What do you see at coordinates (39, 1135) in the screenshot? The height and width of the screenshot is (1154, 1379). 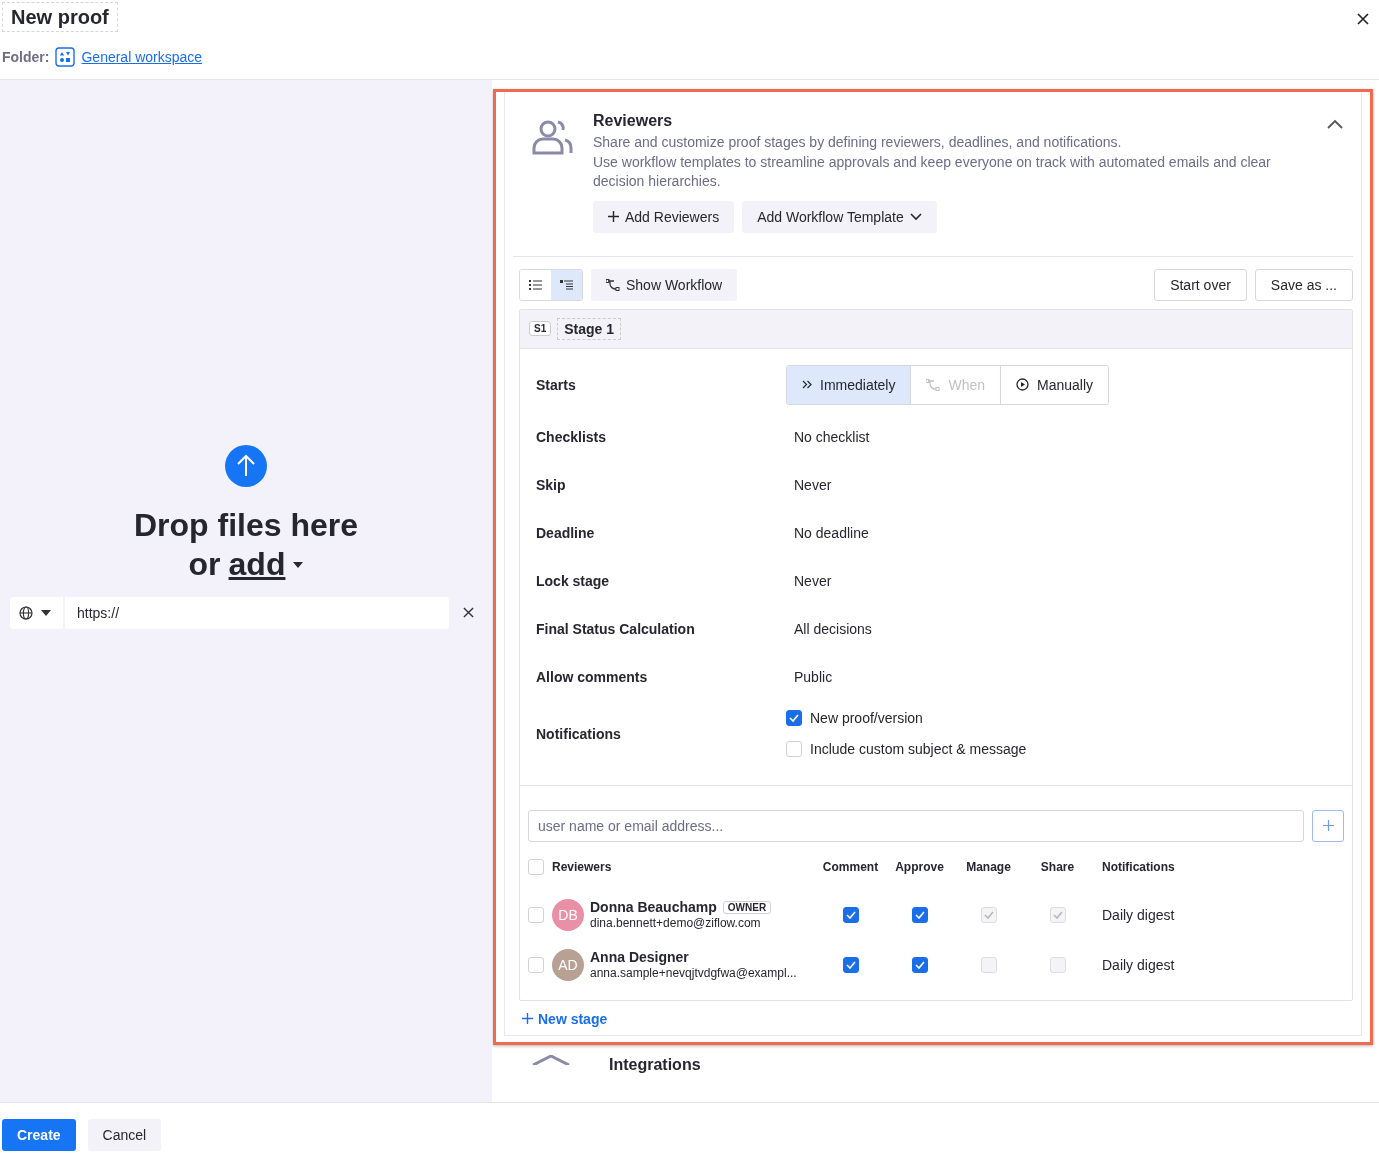 I see `create-button: Create` at bounding box center [39, 1135].